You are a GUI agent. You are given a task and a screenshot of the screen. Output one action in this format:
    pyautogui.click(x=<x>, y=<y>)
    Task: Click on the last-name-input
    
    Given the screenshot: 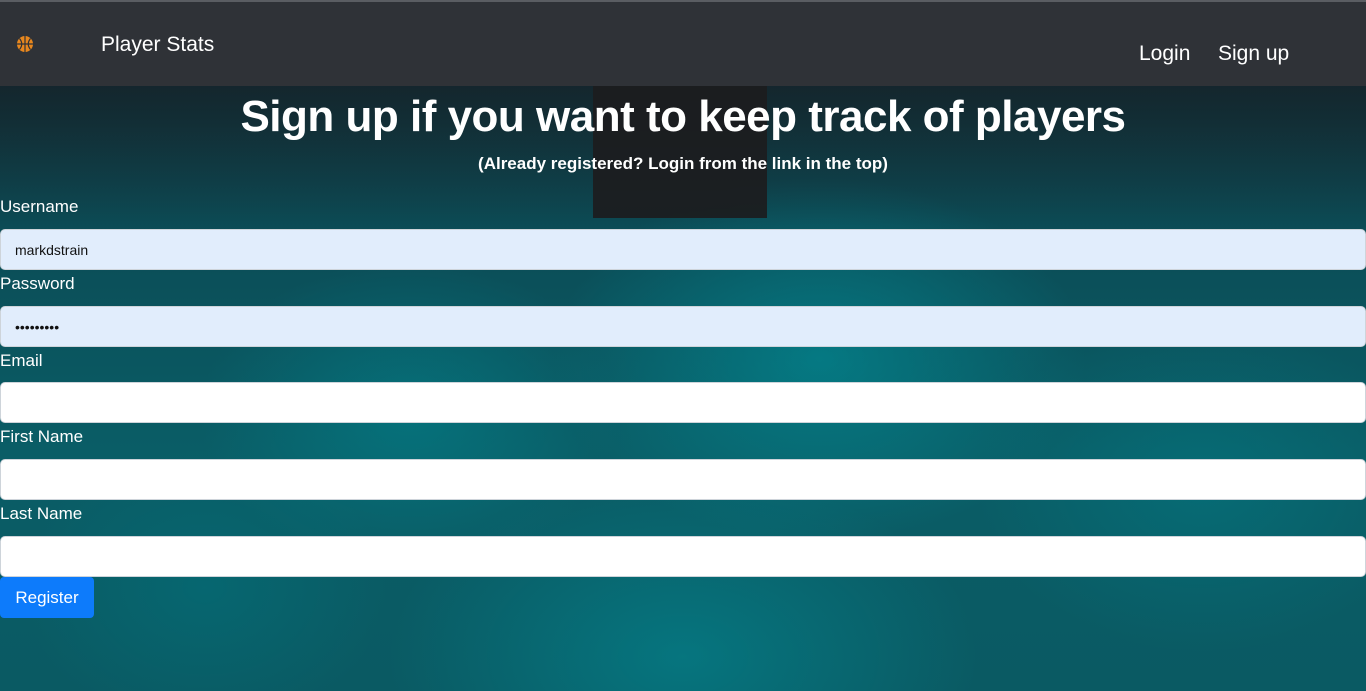 What is the action you would take?
    pyautogui.click(x=683, y=556)
    